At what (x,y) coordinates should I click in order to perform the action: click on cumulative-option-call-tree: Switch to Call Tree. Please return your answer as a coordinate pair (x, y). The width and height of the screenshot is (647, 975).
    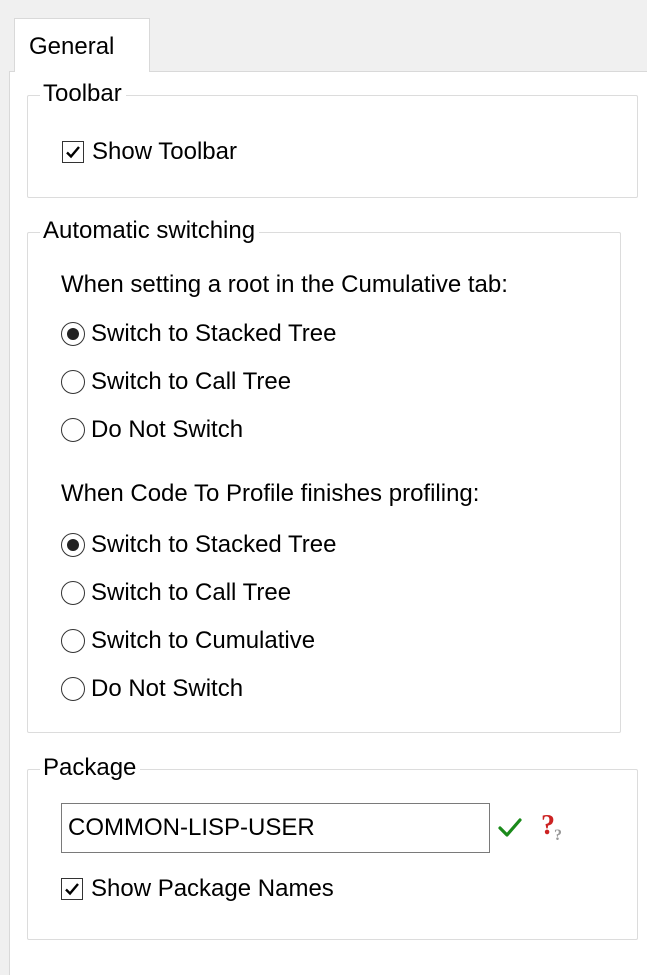
    Looking at the image, I should click on (176, 382).